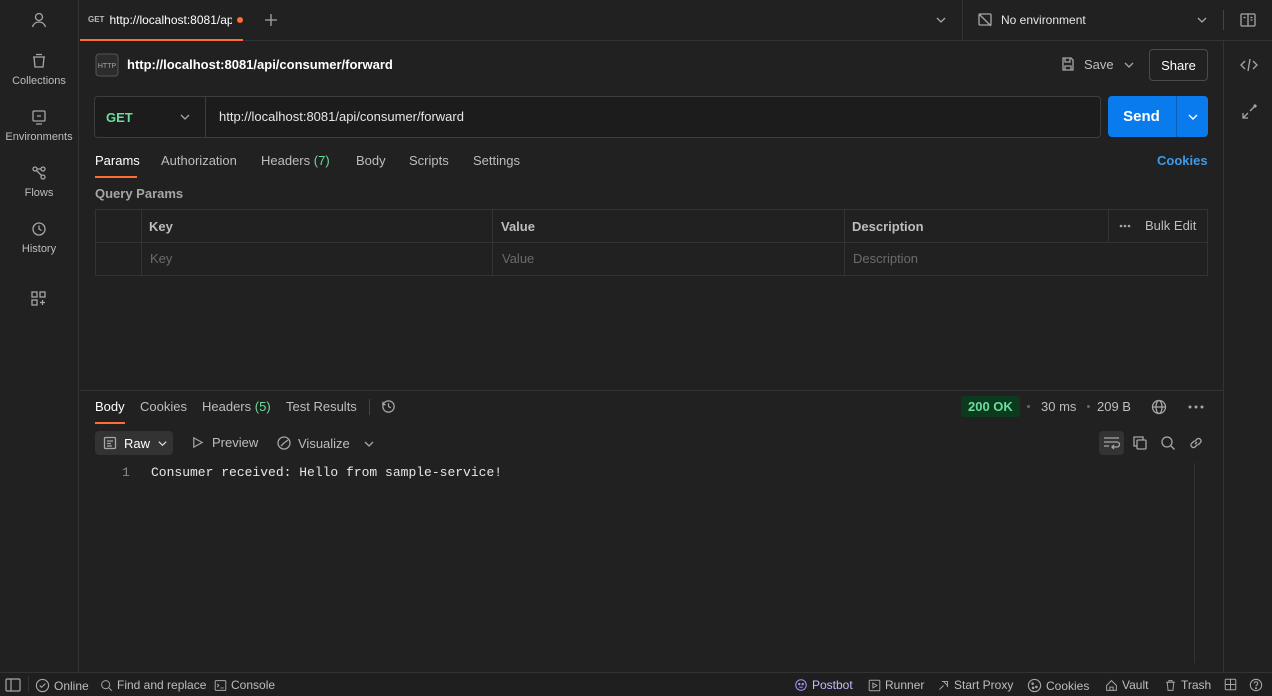 This screenshot has height=696, width=1272. Describe the element at coordinates (1034, 685) in the screenshot. I see `cookie-icon` at that location.